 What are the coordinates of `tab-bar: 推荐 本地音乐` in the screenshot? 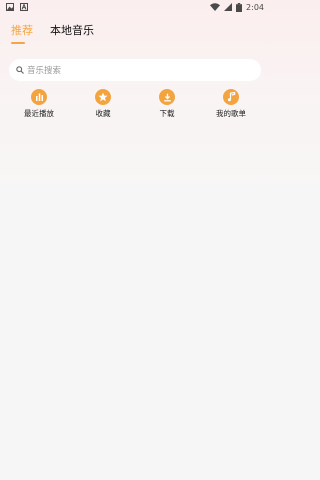 It's located at (52, 35).